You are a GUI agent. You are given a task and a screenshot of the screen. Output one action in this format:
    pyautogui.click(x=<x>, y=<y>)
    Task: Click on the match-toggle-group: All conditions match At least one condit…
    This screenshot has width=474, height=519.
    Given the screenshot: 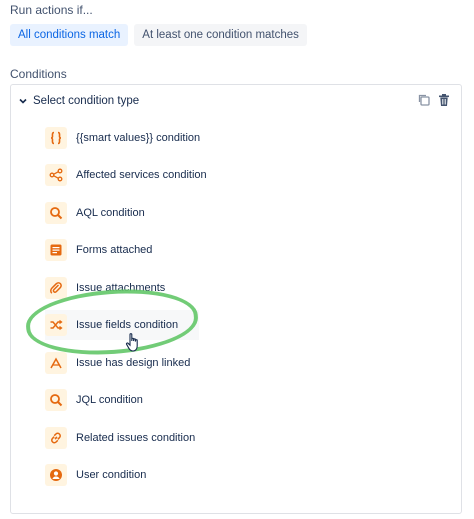 What is the action you would take?
    pyautogui.click(x=158, y=35)
    